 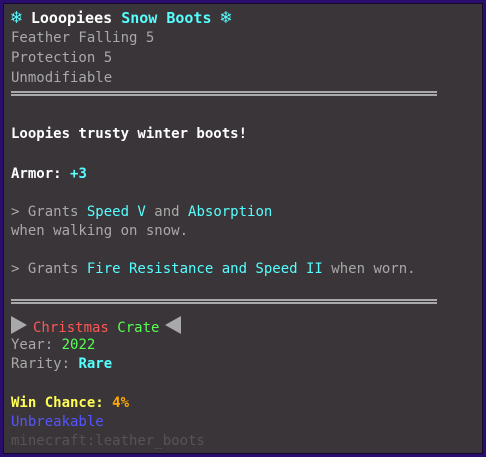 What do you see at coordinates (100, 231) in the screenshot?
I see `ability-line-continuation: when walking on snow.` at bounding box center [100, 231].